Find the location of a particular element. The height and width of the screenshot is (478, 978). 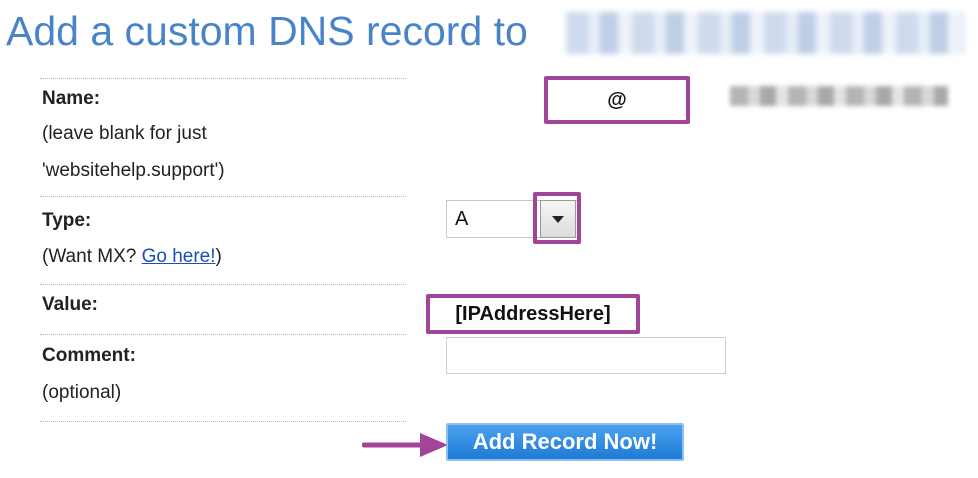

comment-input is located at coordinates (586, 355).